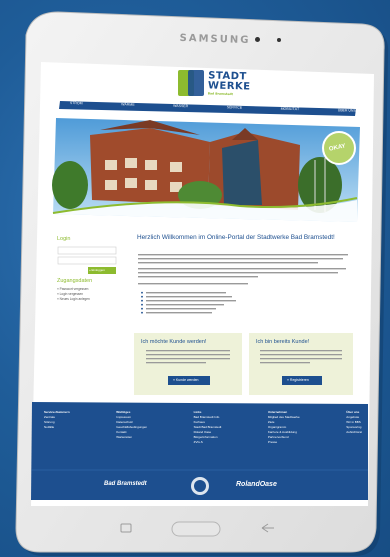 The width and height of the screenshot is (390, 557). I want to click on login-title: Login, so click(64, 239).